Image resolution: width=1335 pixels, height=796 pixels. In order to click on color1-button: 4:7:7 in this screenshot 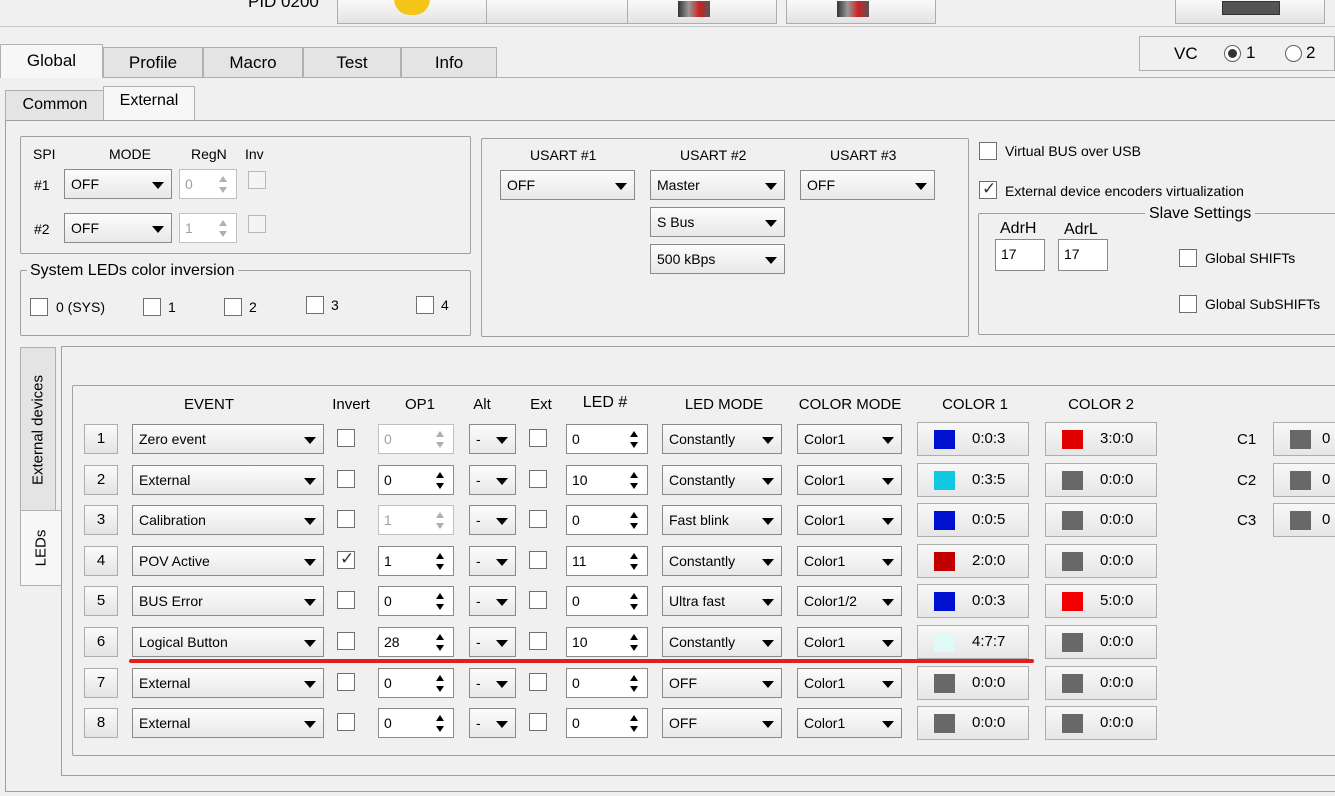, I will do `click(973, 642)`.